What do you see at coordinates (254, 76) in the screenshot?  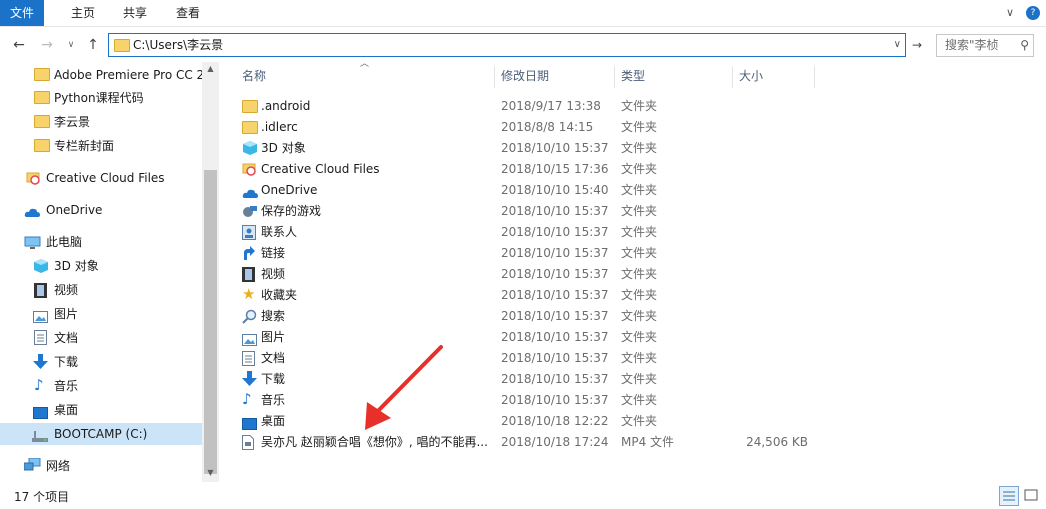 I see `column-header-name: 名称` at bounding box center [254, 76].